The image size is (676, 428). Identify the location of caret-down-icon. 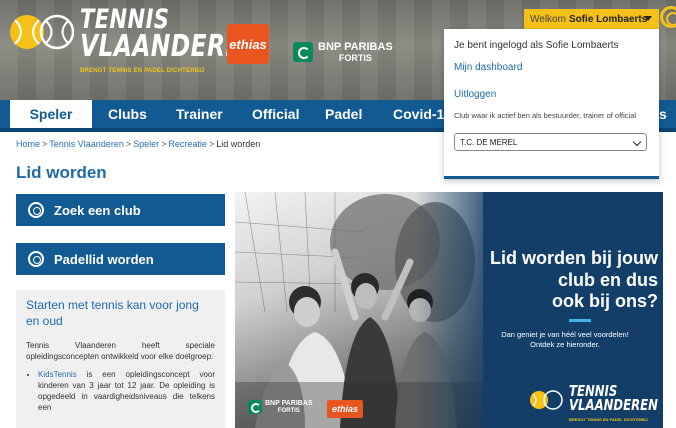
(648, 18).